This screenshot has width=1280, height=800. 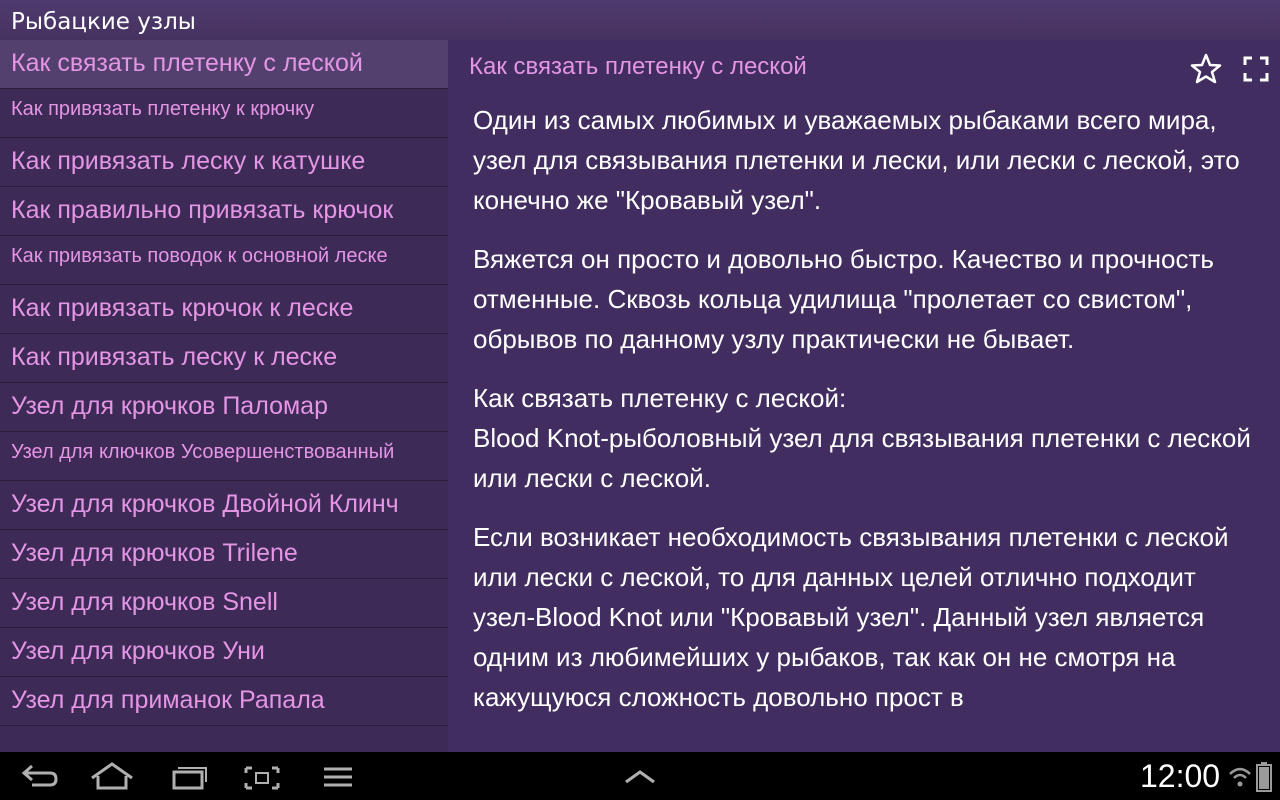 What do you see at coordinates (168, 700) in the screenshot?
I see `sidebar-item-label: Узел для приманок Рапала` at bounding box center [168, 700].